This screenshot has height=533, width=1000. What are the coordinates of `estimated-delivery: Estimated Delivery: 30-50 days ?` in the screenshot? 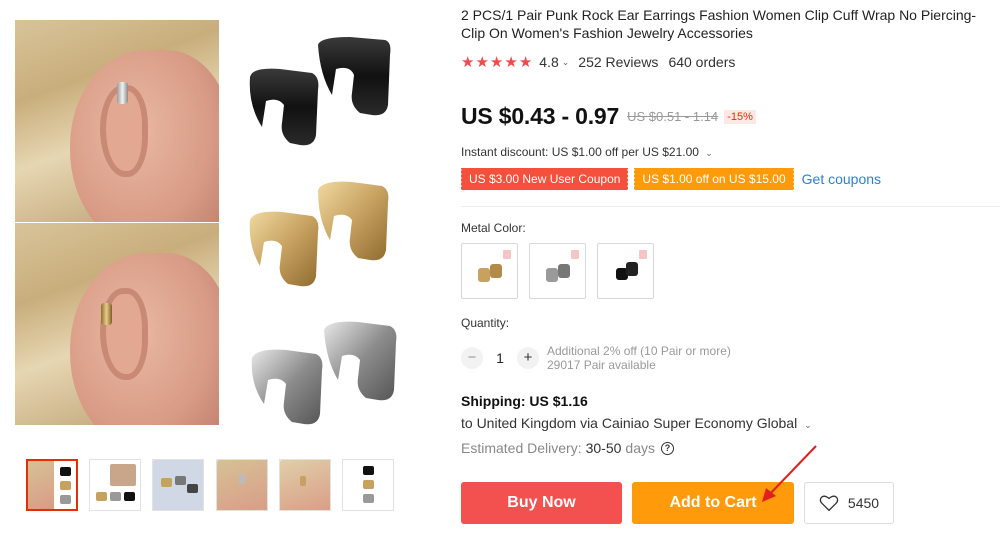 It's located at (567, 448).